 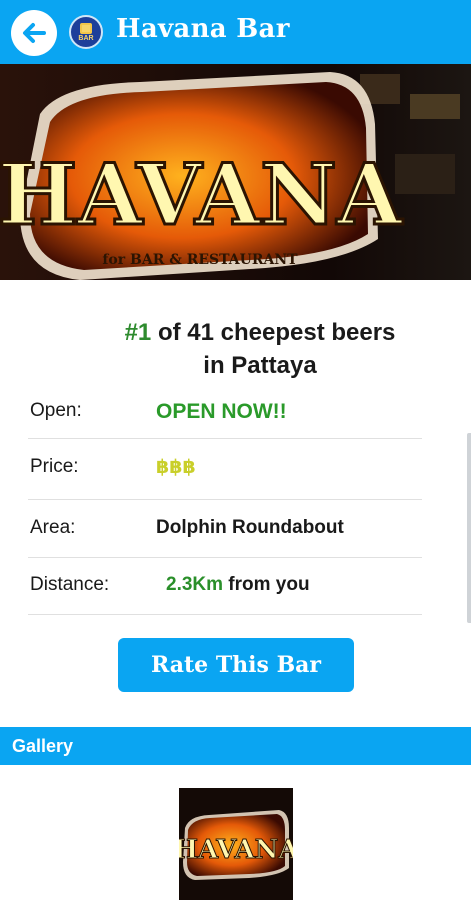 I want to click on gallery-header: Gallery, so click(x=235, y=746).